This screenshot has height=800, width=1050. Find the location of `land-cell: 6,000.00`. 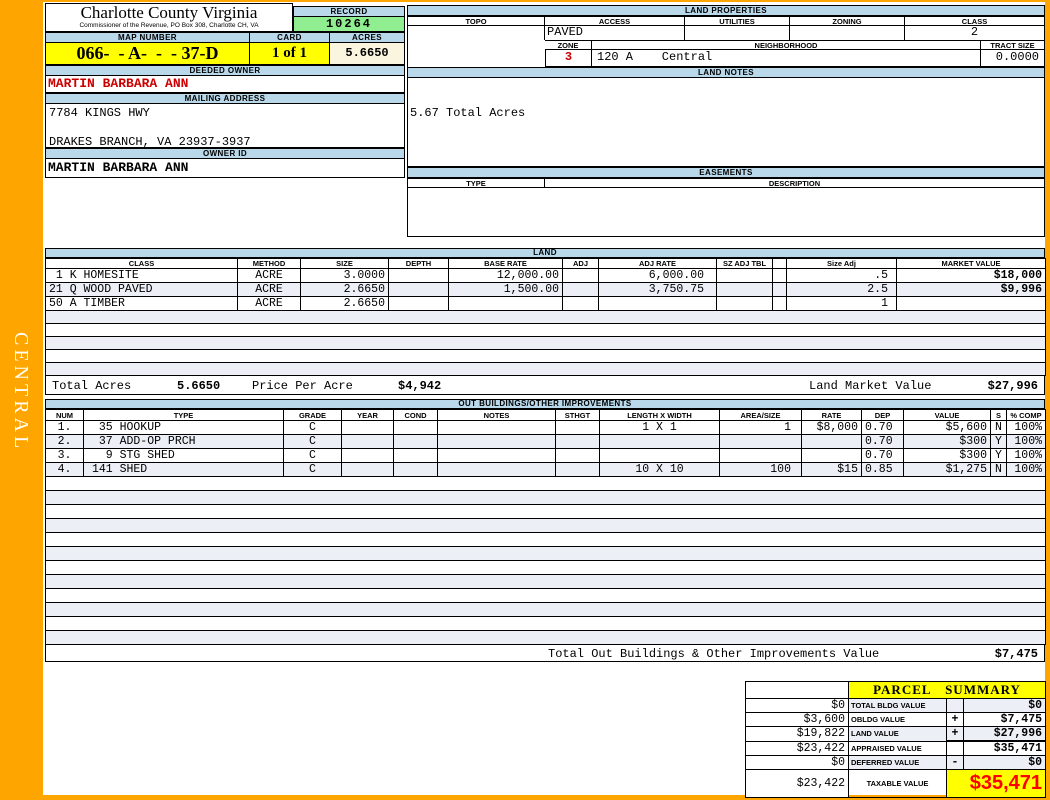

land-cell: 6,000.00 is located at coordinates (657, 275).